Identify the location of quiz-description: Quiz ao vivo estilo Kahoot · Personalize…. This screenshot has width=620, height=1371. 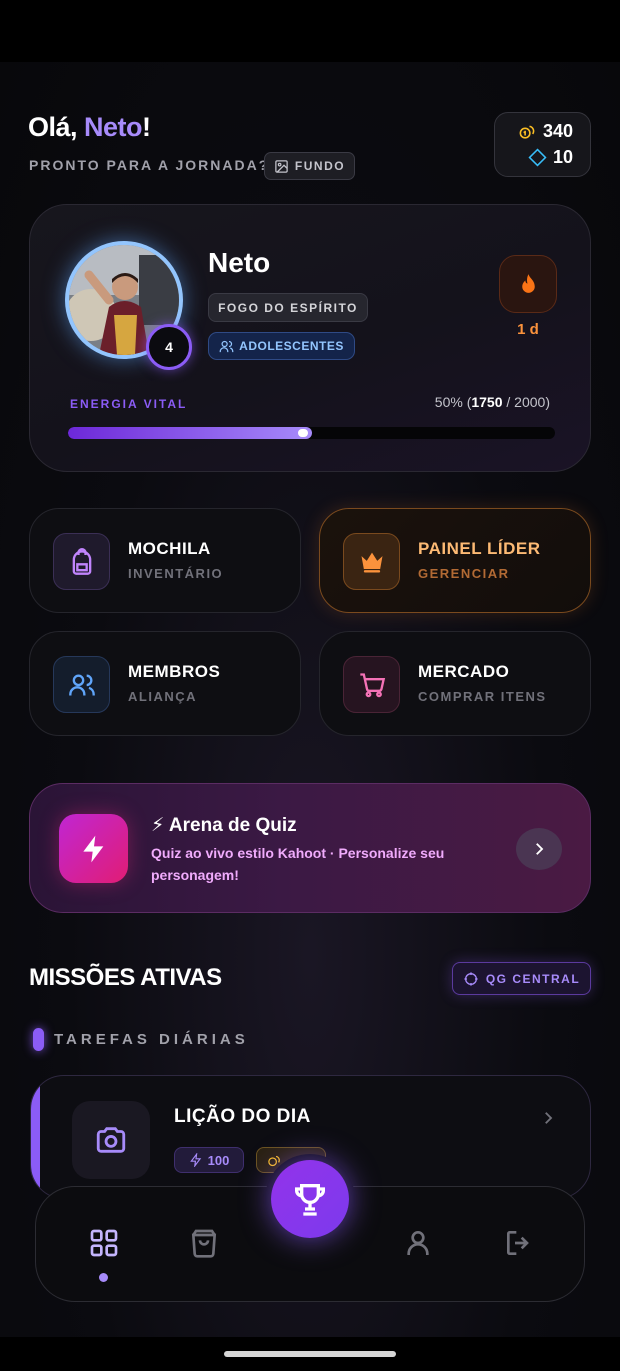
(298, 864).